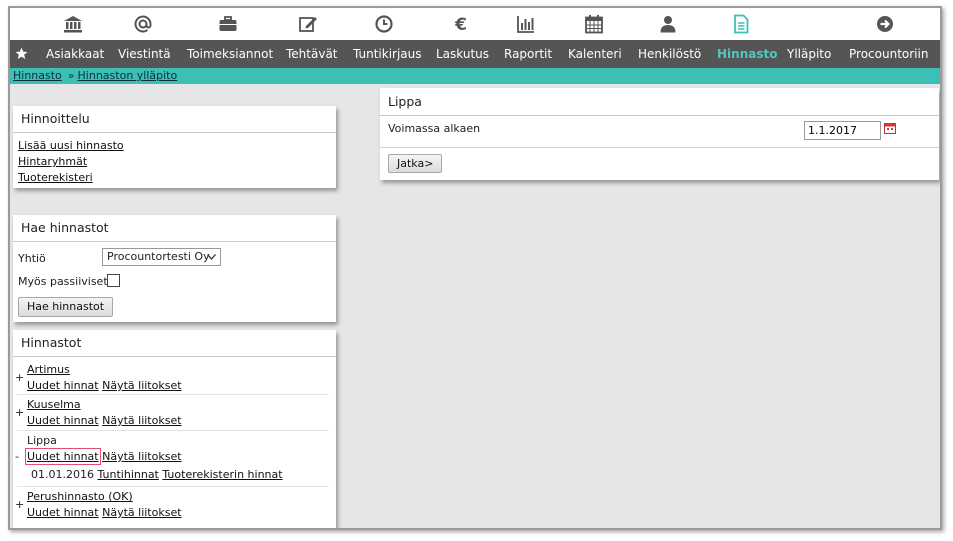  What do you see at coordinates (37, 75) in the screenshot?
I see `breadcrumb-hinnasto: Hinnasto` at bounding box center [37, 75].